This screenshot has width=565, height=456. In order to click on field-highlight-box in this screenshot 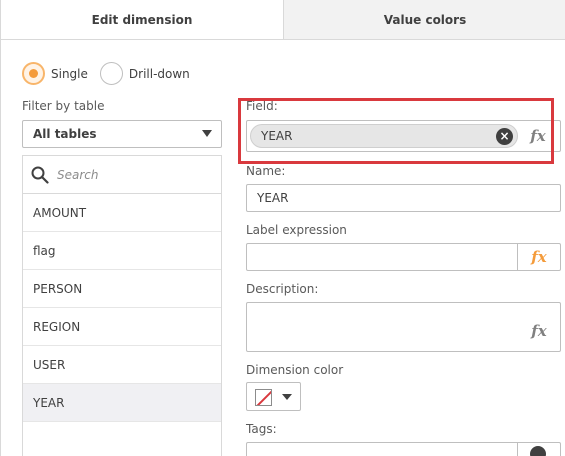, I will do `click(396, 131)`.